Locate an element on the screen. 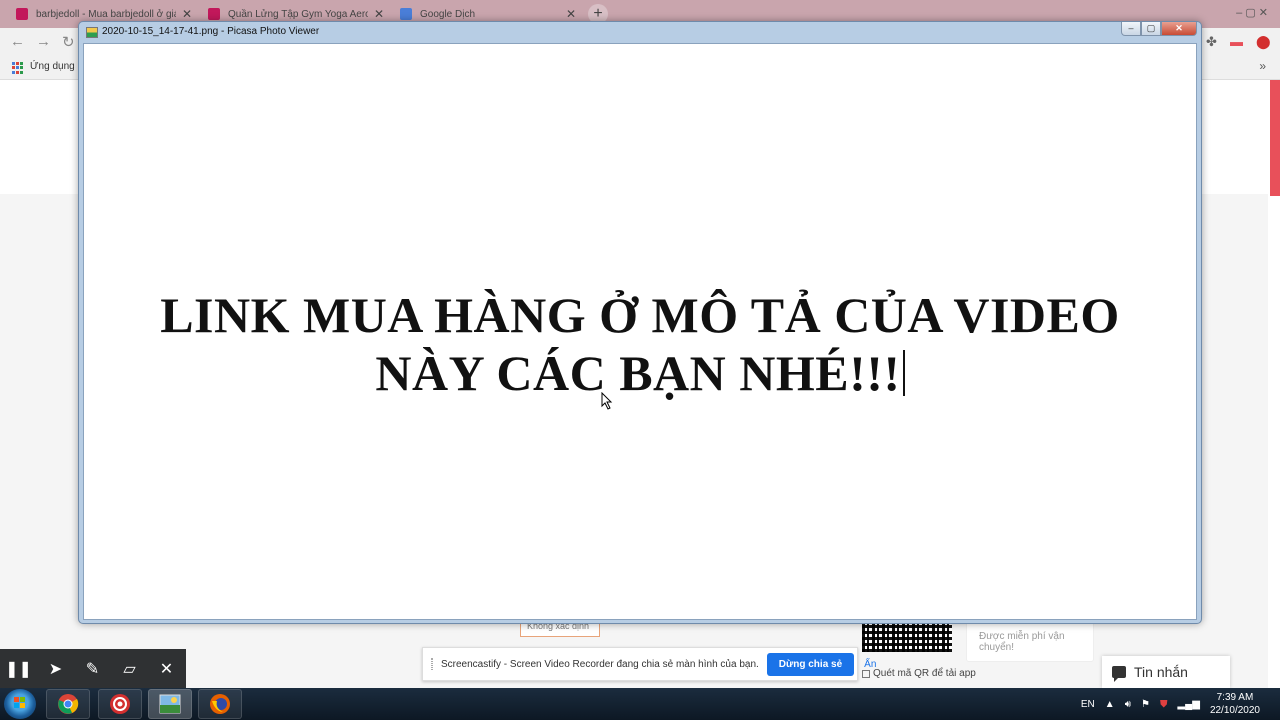  window-controls-icon: – ▢ ✕ is located at coordinates (1252, 12).